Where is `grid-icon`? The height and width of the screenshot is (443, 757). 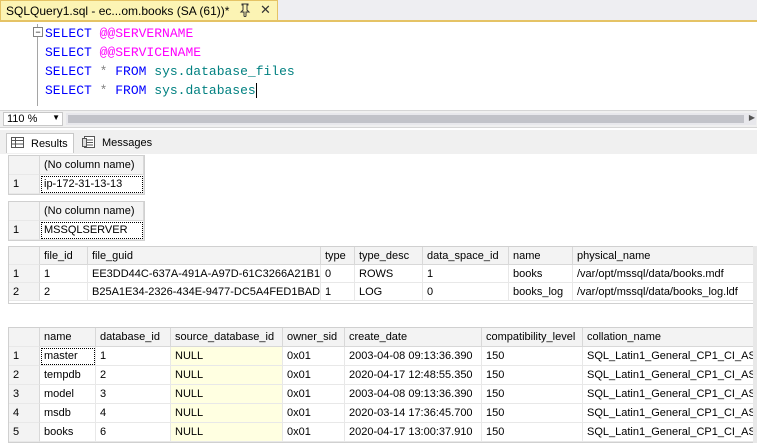 grid-icon is located at coordinates (17, 142).